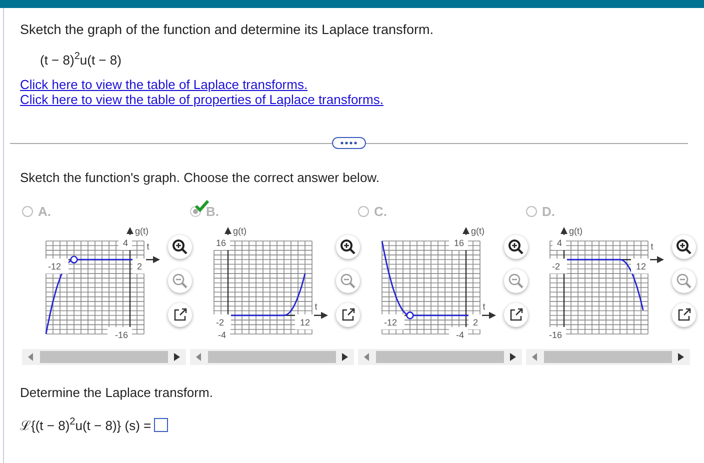 This screenshot has height=463, width=704. What do you see at coordinates (202, 100) in the screenshot?
I see `link: Click here to view the table of properties of Laplace transforms.` at bounding box center [202, 100].